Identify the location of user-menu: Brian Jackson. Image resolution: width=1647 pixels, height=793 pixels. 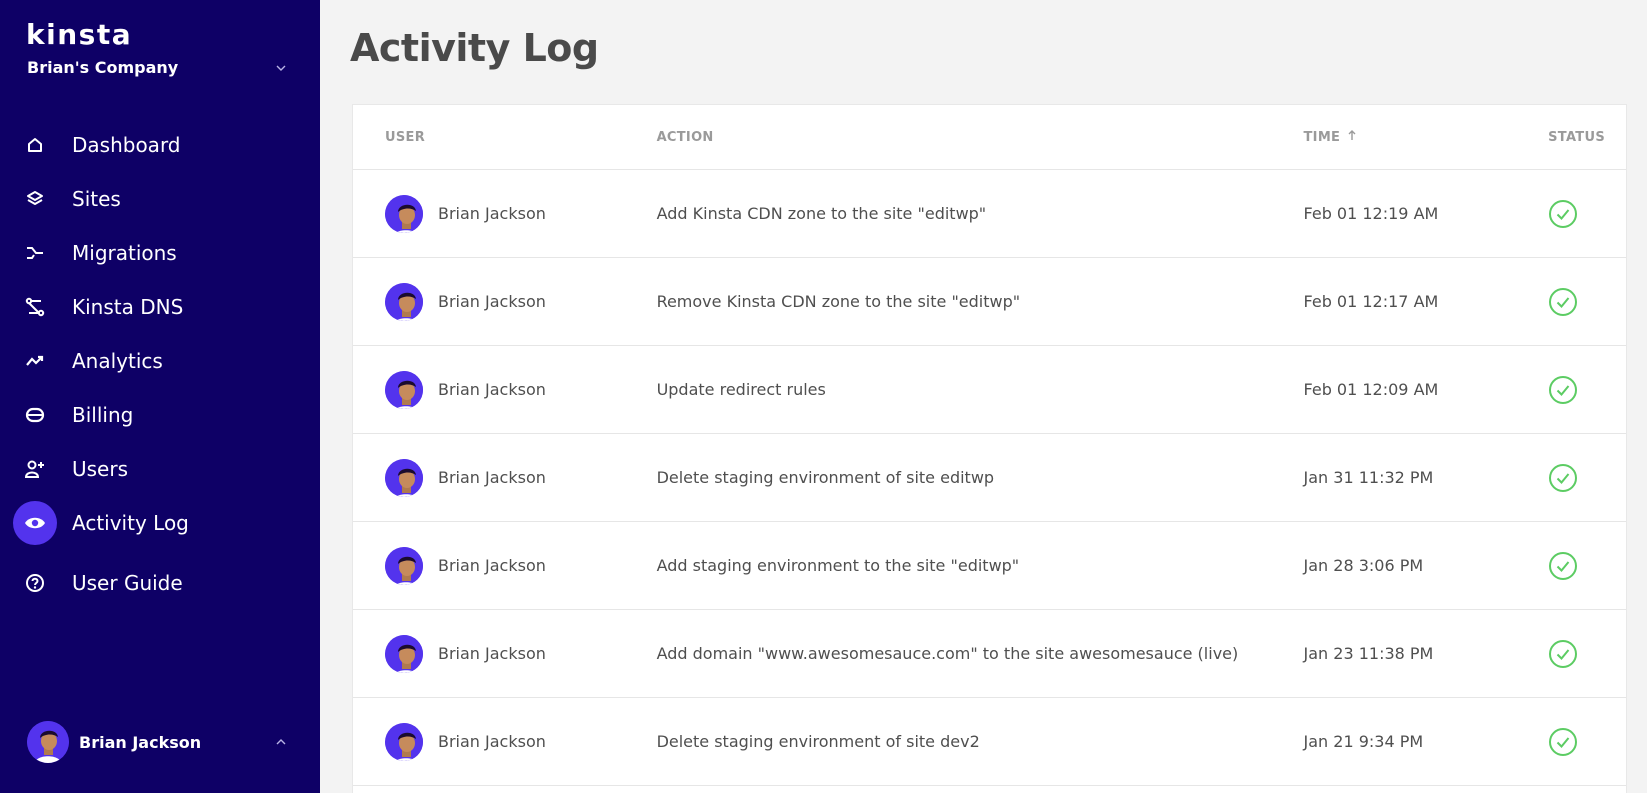
(157, 742).